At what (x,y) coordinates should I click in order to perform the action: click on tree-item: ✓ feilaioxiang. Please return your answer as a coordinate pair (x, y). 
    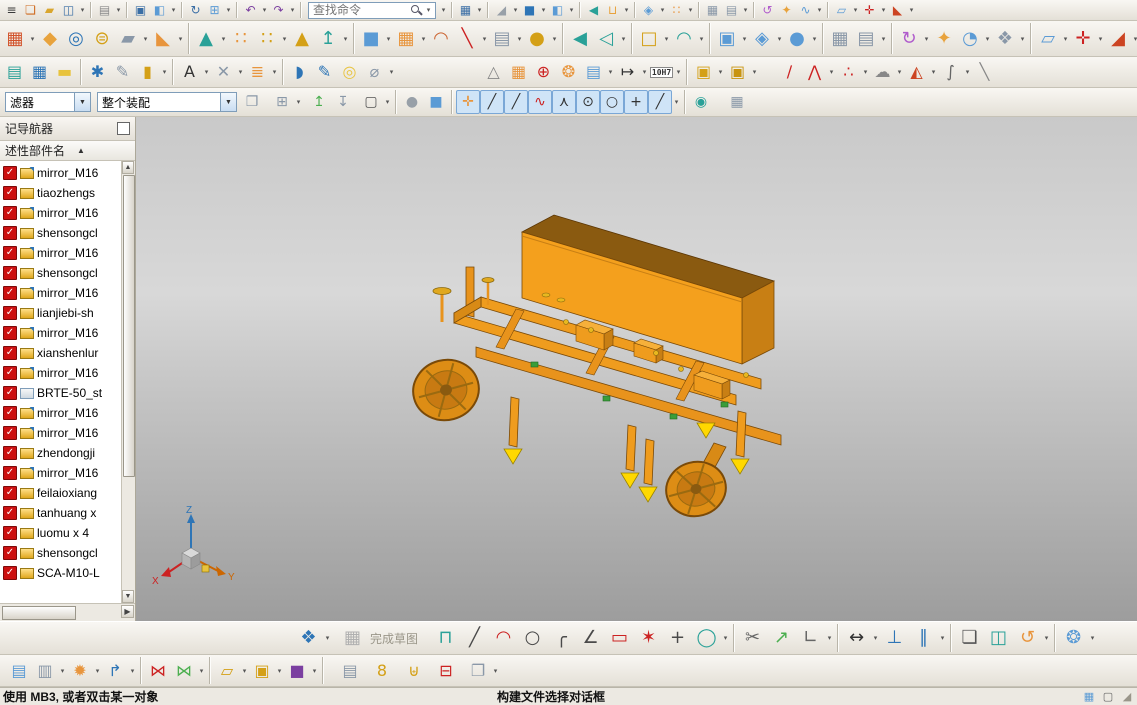
    Looking at the image, I should click on (61, 493).